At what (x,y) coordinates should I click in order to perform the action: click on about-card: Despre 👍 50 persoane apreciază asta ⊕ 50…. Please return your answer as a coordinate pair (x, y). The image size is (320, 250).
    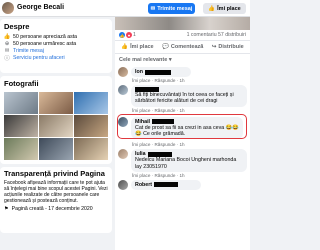
    Looking at the image, I should click on (56, 46).